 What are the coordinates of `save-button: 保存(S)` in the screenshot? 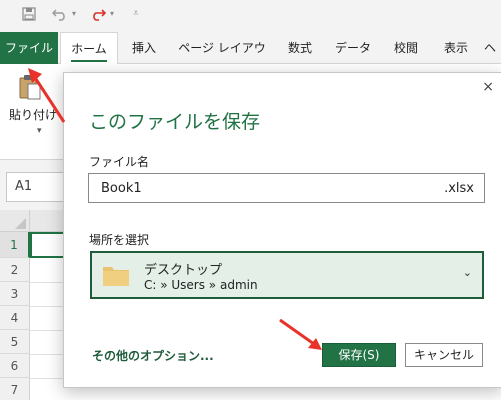 It's located at (359, 355).